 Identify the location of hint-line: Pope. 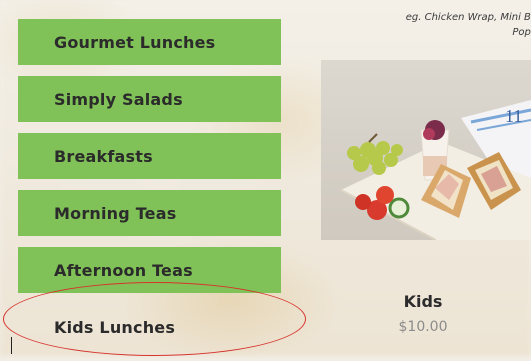
(521, 32).